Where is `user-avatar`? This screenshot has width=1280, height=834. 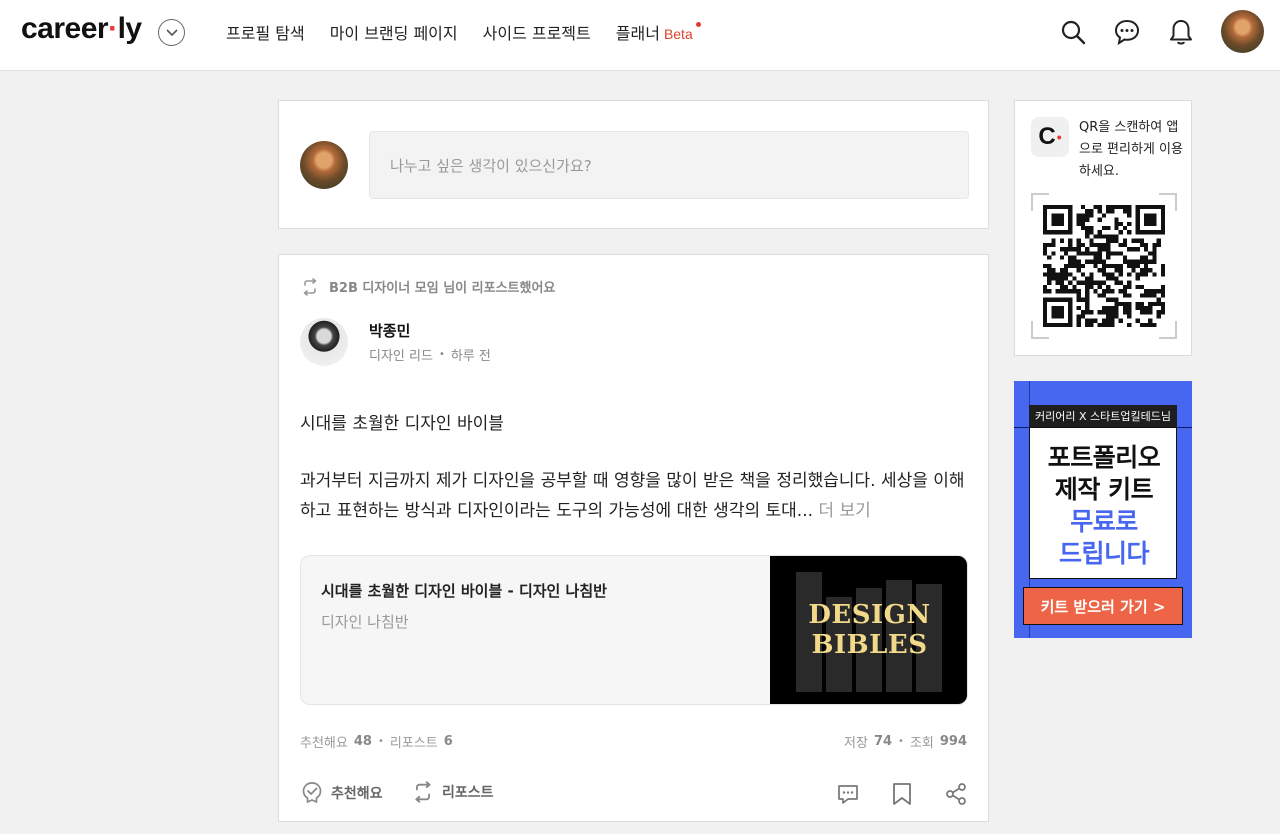
user-avatar is located at coordinates (1242, 31).